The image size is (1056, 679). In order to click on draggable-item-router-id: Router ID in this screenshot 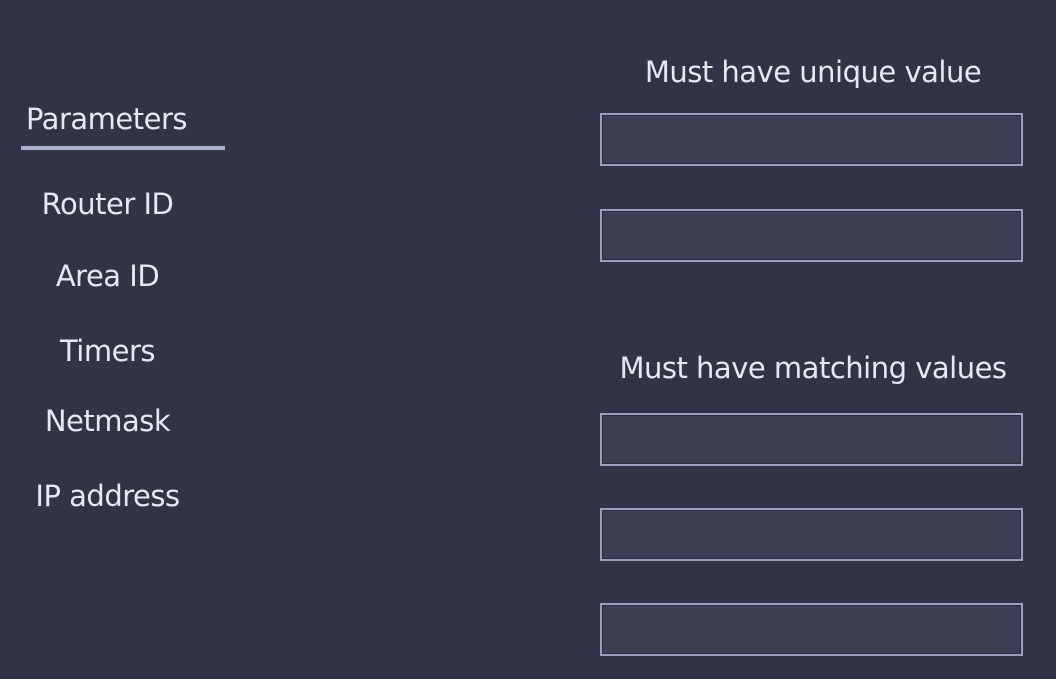, I will do `click(107, 204)`.